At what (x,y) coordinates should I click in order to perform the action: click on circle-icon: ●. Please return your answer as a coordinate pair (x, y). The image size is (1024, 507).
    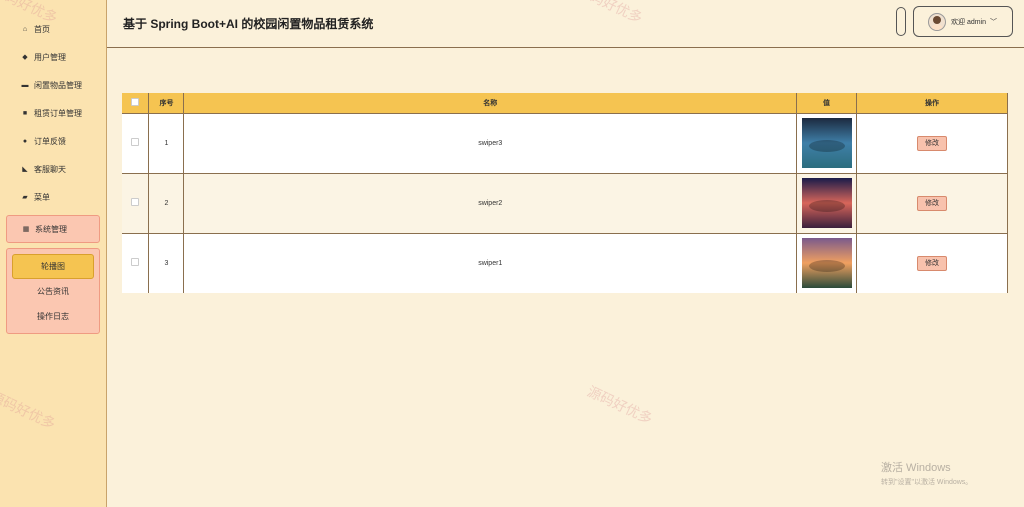
    Looking at the image, I should click on (25, 141).